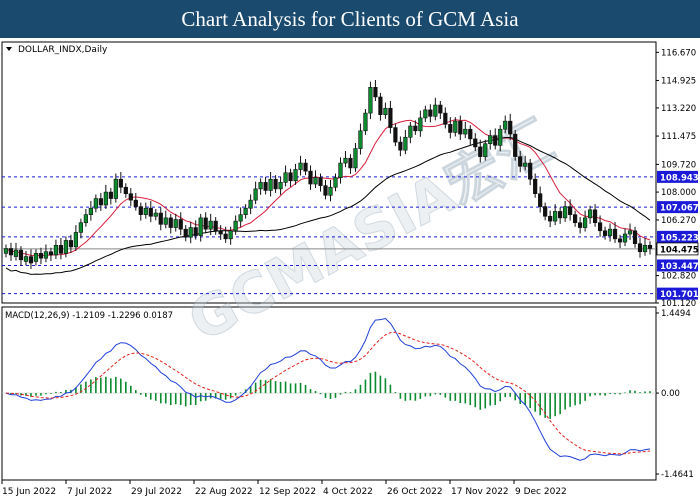 This screenshot has width=700, height=500. Describe the element at coordinates (679, 267) in the screenshot. I see `level-label-text: 103.447` at that location.